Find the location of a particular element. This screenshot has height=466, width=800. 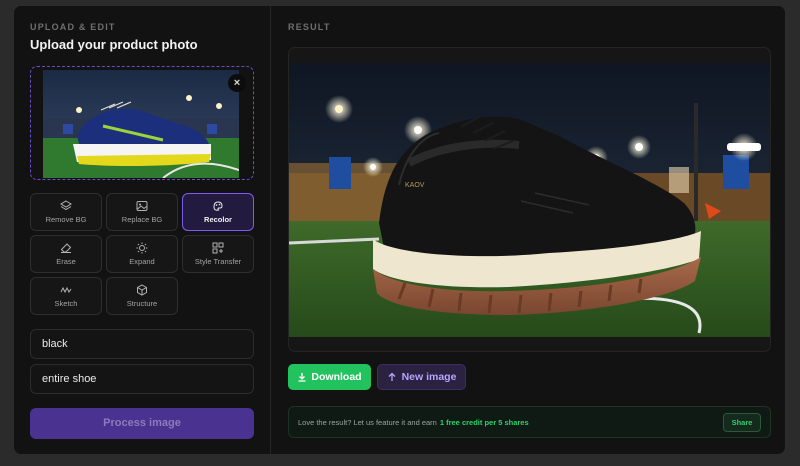

result-section-label: RESULT is located at coordinates (309, 27).